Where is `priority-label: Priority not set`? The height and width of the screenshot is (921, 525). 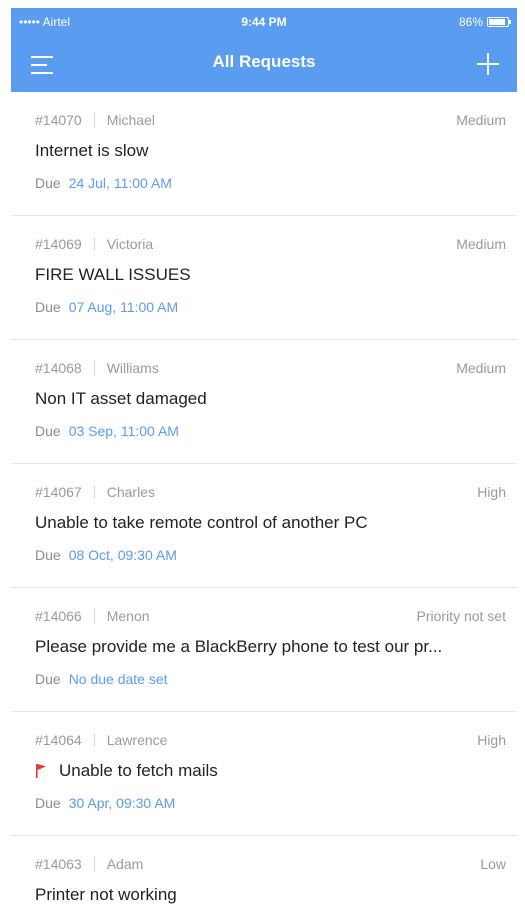
priority-label: Priority not set is located at coordinates (461, 616).